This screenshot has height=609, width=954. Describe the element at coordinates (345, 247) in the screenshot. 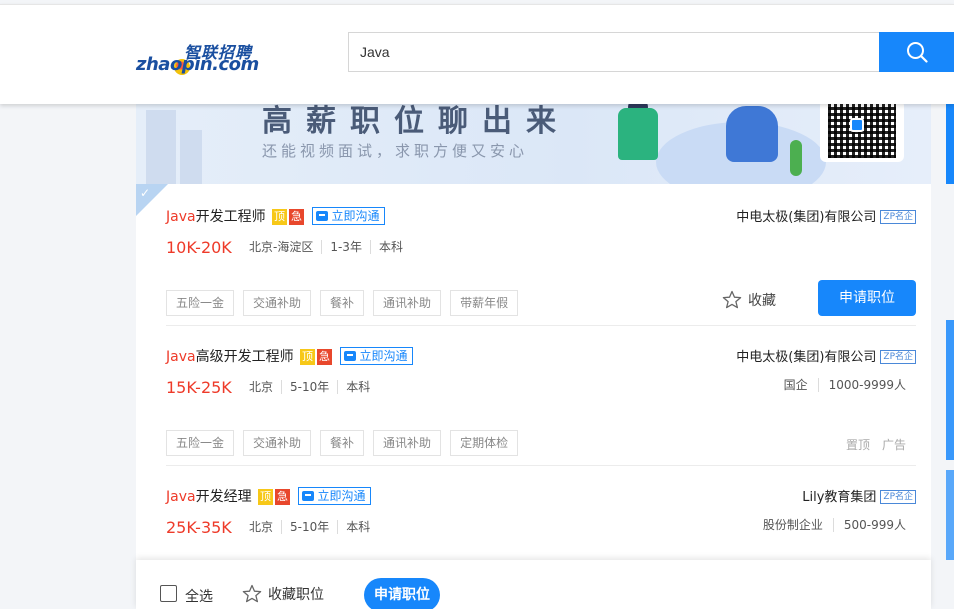

I see `job-experience: 1-3年` at that location.